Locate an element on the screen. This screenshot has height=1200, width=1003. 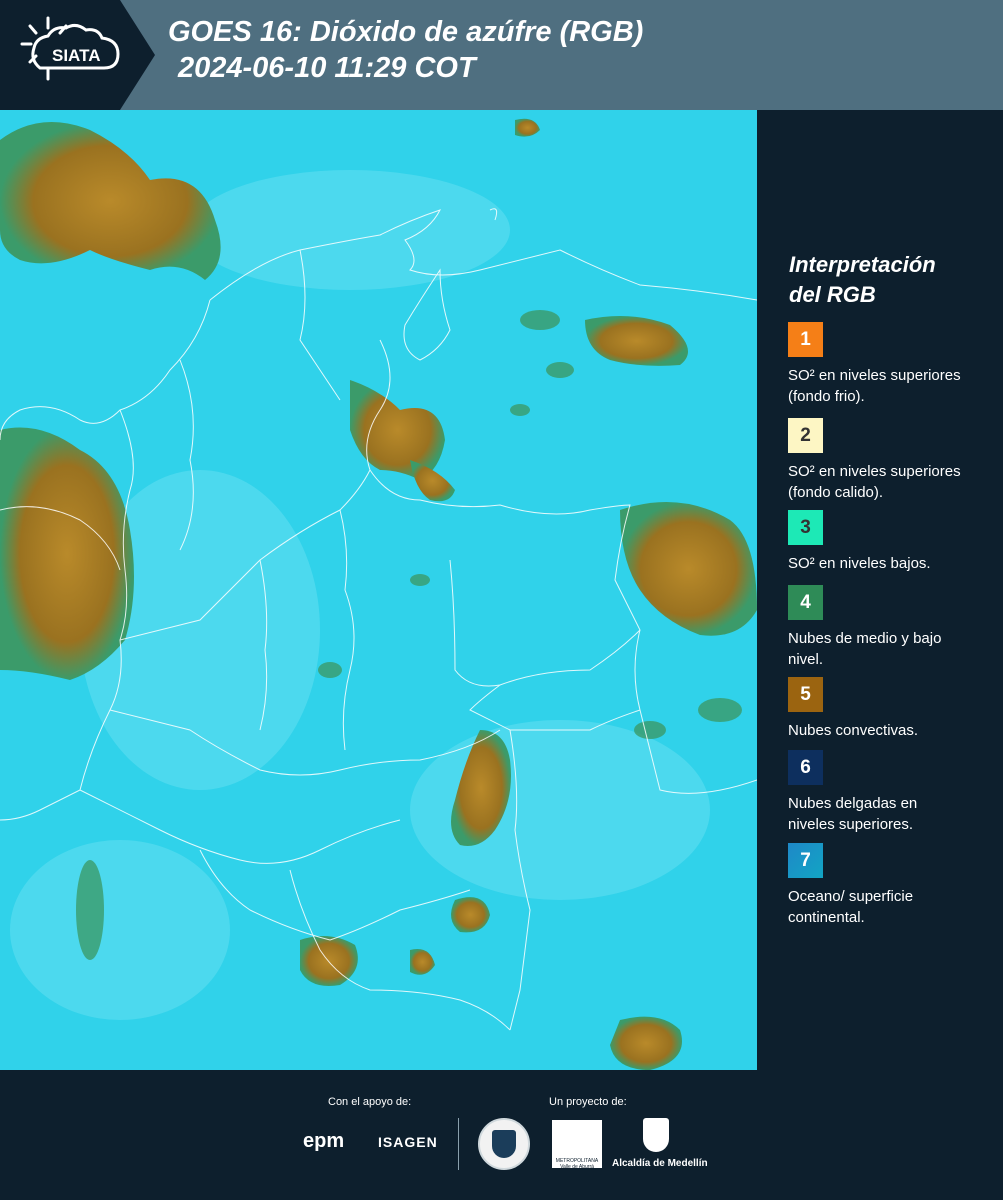
alcaldia-shield-icon is located at coordinates (656, 1135).